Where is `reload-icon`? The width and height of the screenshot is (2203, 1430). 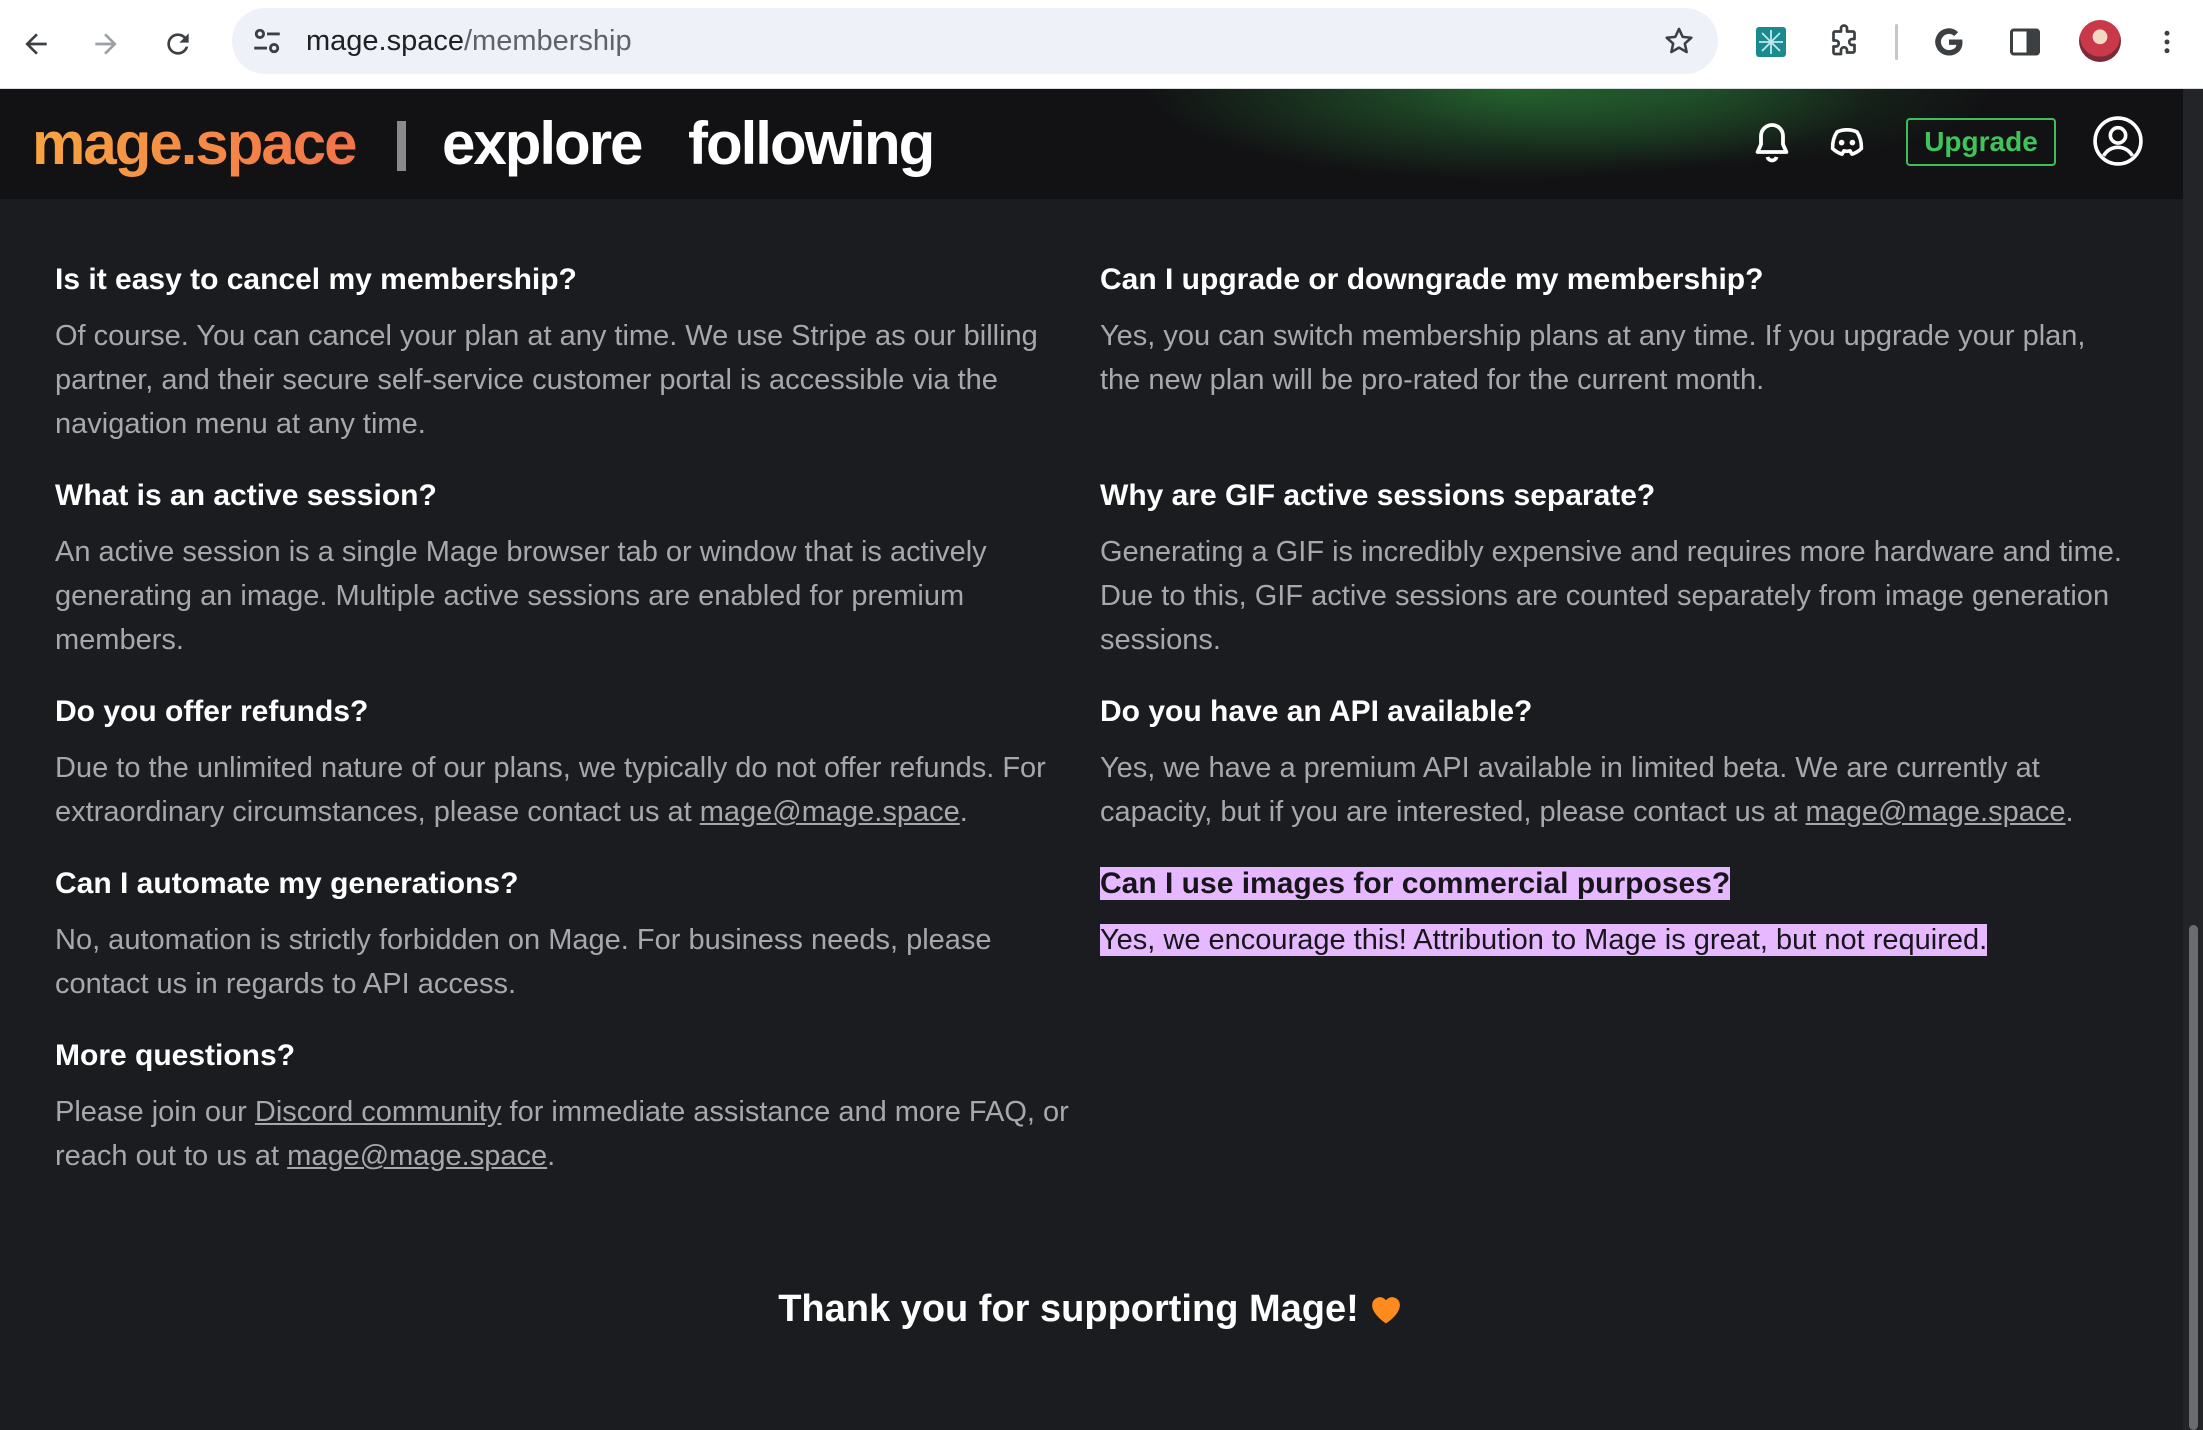
reload-icon is located at coordinates (178, 44).